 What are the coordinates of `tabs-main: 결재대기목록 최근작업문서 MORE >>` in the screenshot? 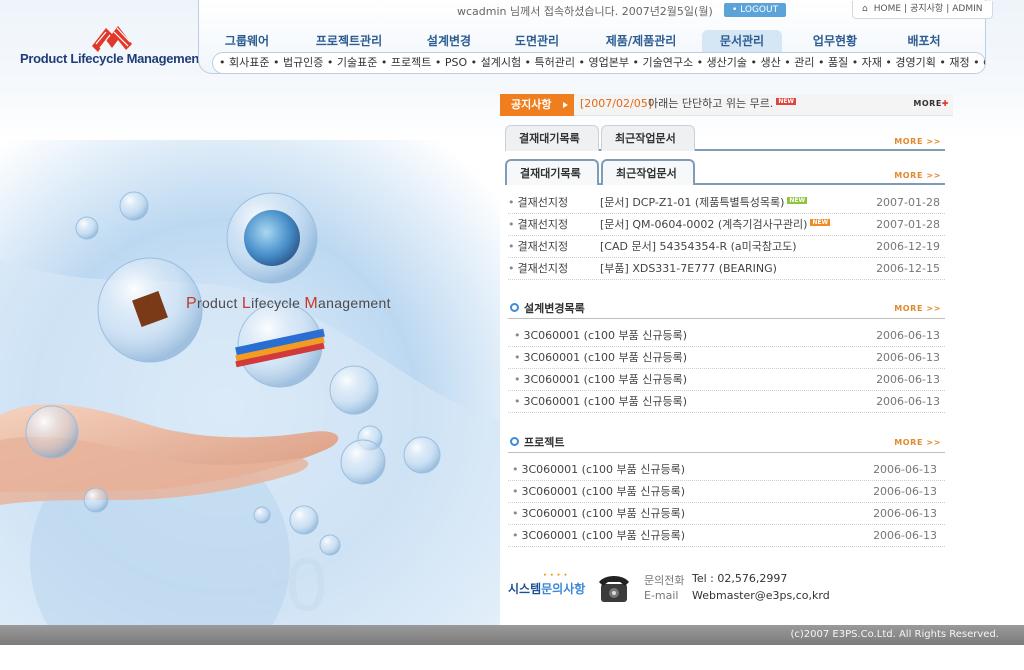 It's located at (725, 172).